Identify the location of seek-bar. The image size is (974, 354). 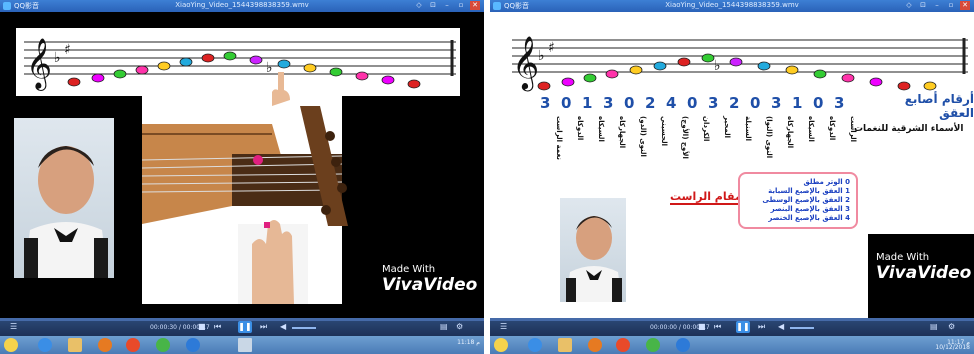
(732, 319).